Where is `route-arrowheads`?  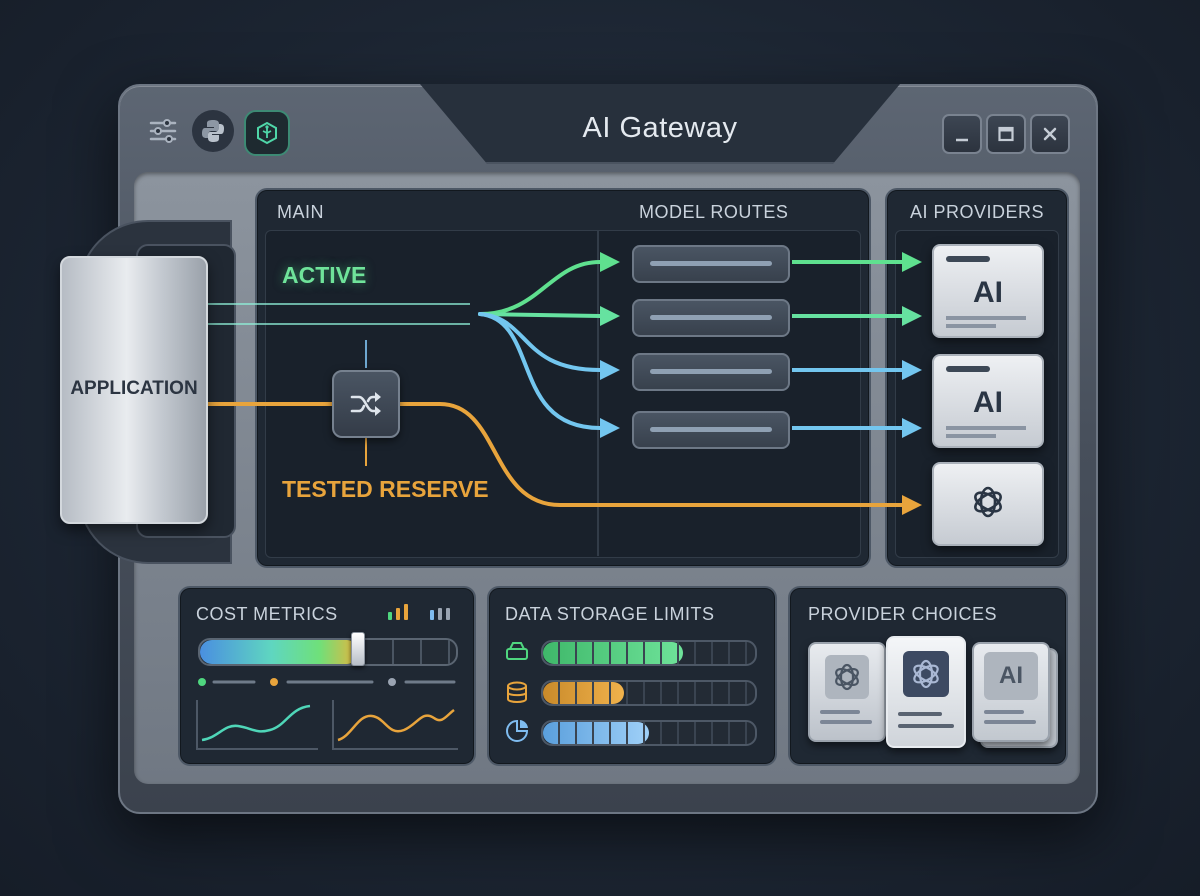
route-arrowheads is located at coordinates (610, 345).